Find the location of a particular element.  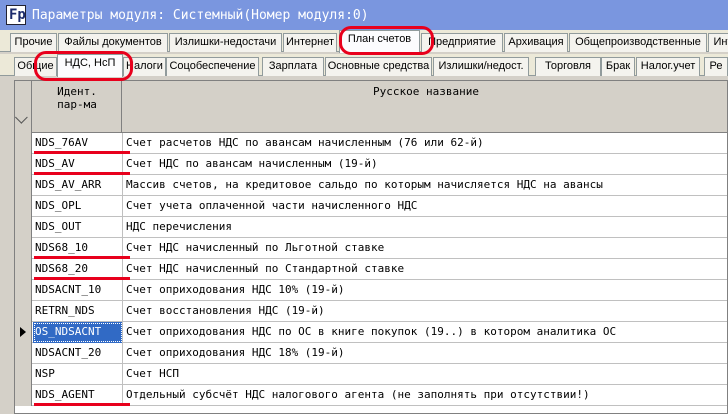

tab-label: Общие is located at coordinates (35, 66).